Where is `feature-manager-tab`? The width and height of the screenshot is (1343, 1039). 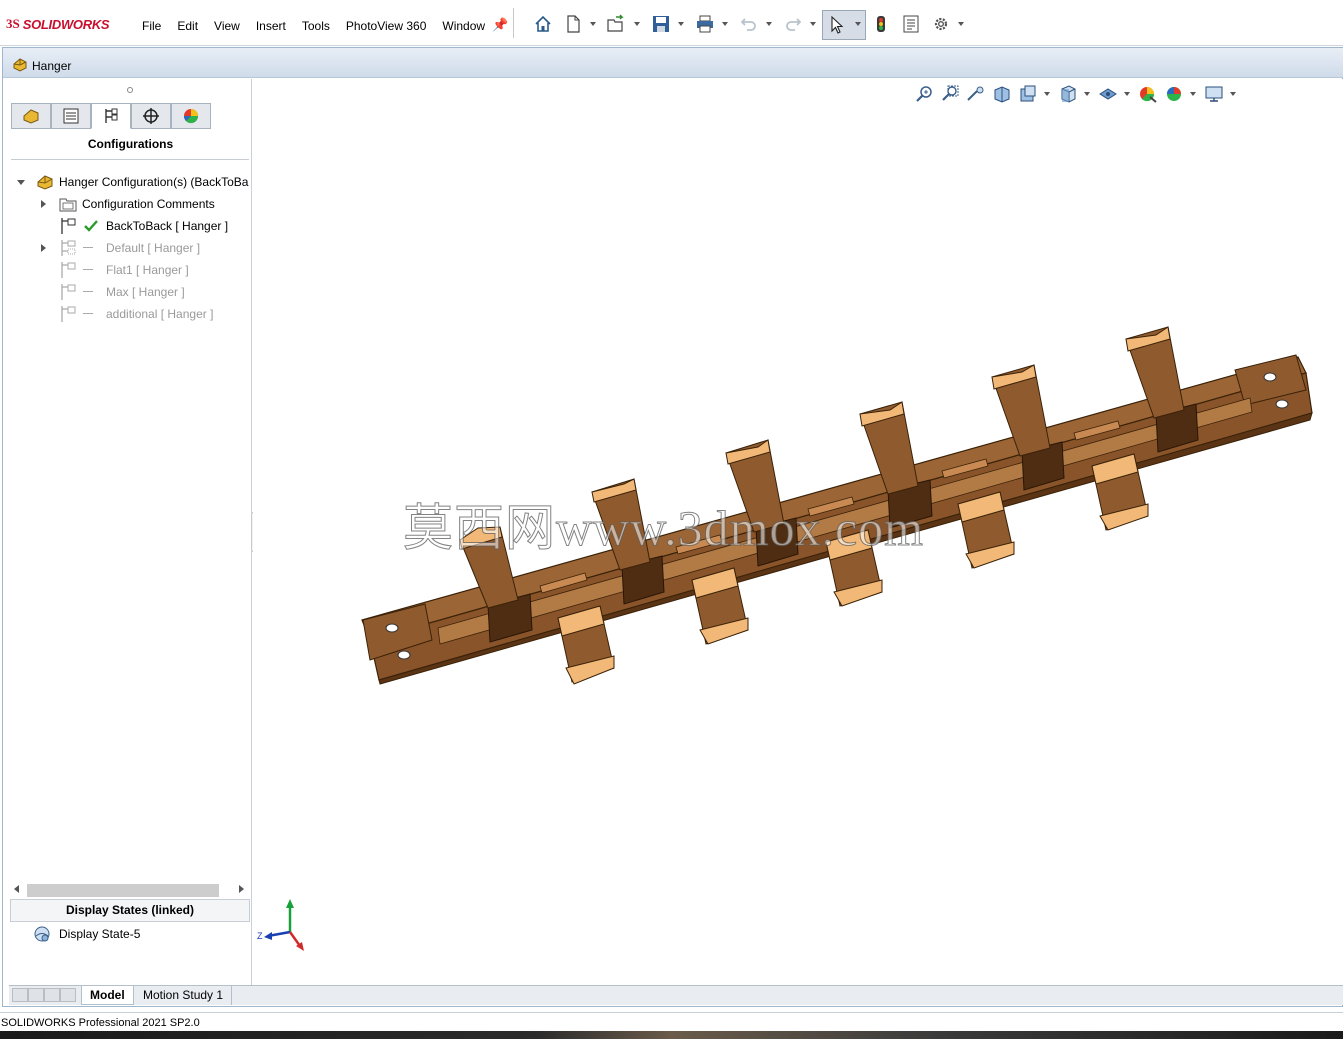
feature-manager-tab is located at coordinates (31, 116).